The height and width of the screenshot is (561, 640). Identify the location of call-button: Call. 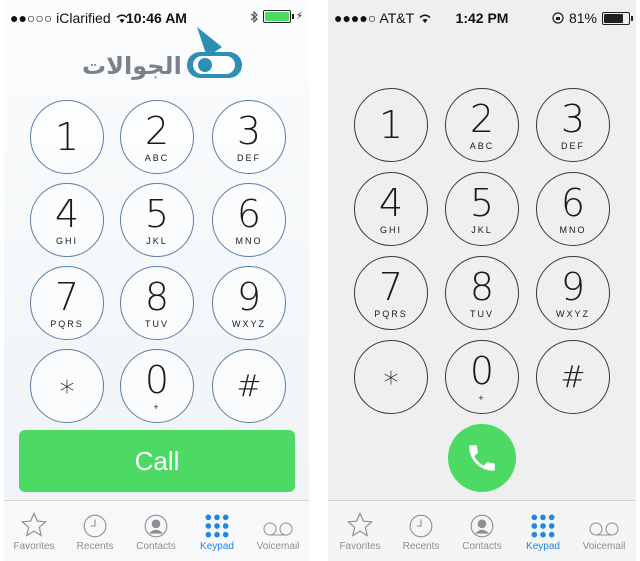
(157, 461).